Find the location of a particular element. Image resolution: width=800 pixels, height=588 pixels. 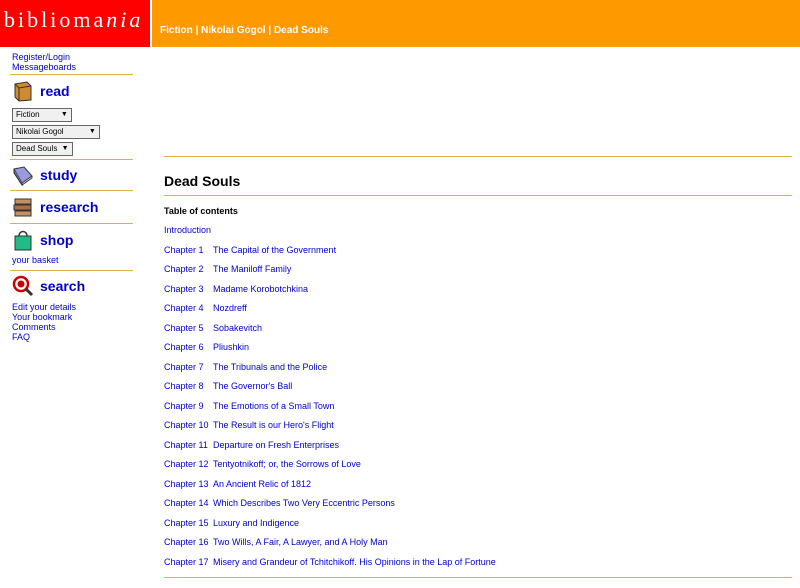

toc-entry: Chapter 2 The Maniloff Family is located at coordinates (330, 274).